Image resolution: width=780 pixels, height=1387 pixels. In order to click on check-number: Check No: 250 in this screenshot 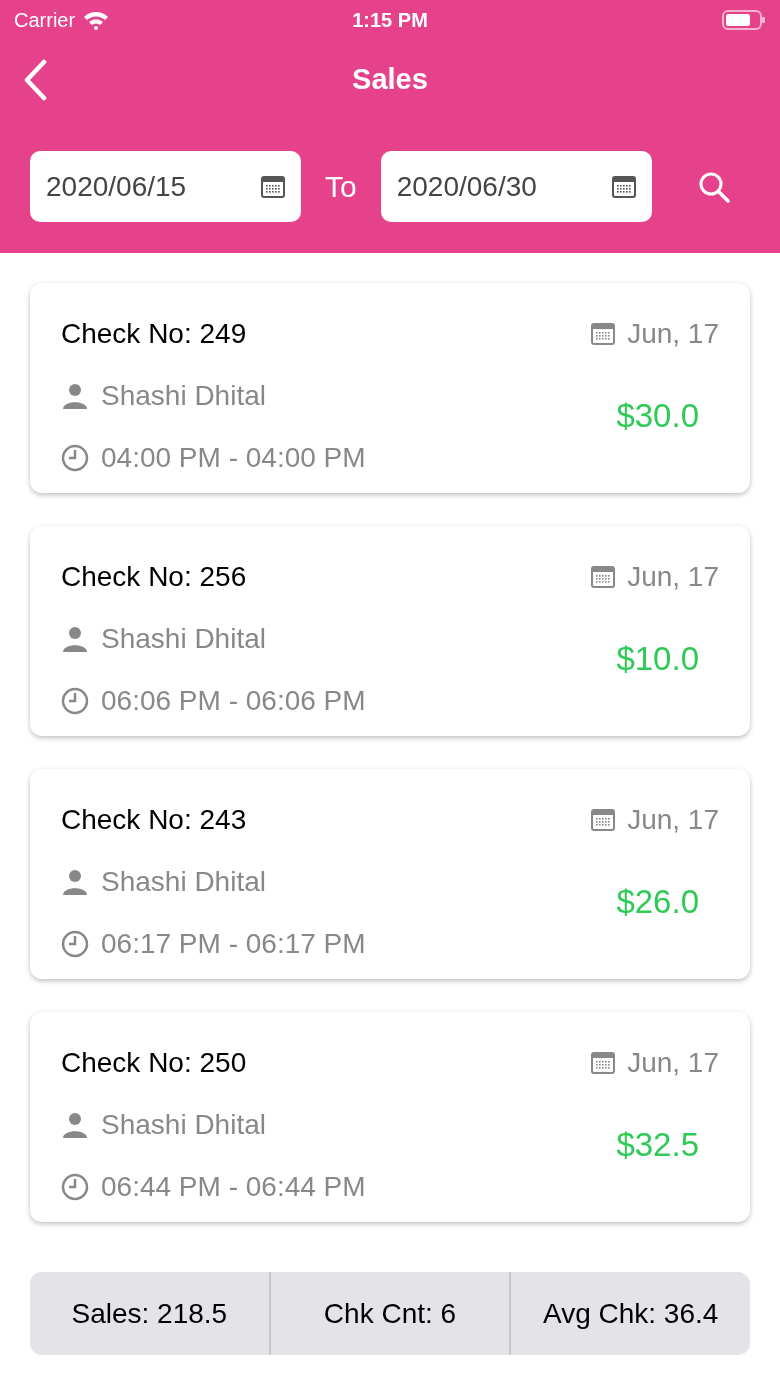, I will do `click(154, 1063)`.